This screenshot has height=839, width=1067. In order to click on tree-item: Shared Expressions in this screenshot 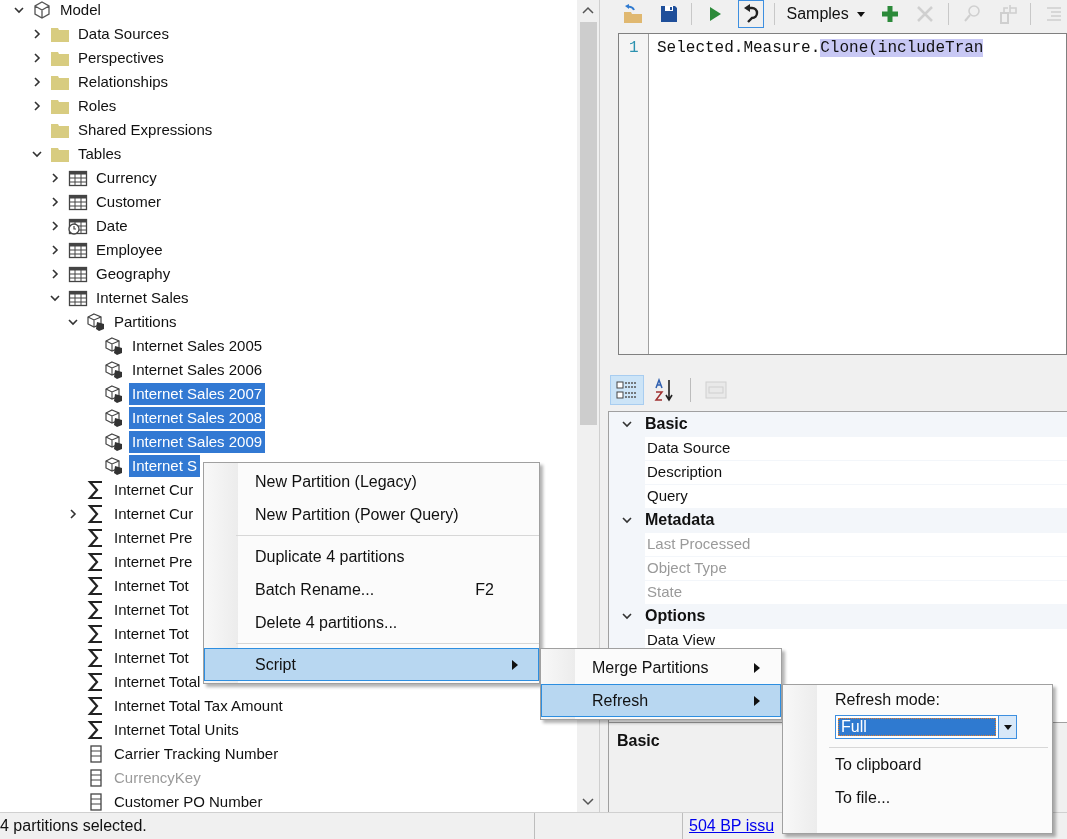, I will do `click(145, 130)`.